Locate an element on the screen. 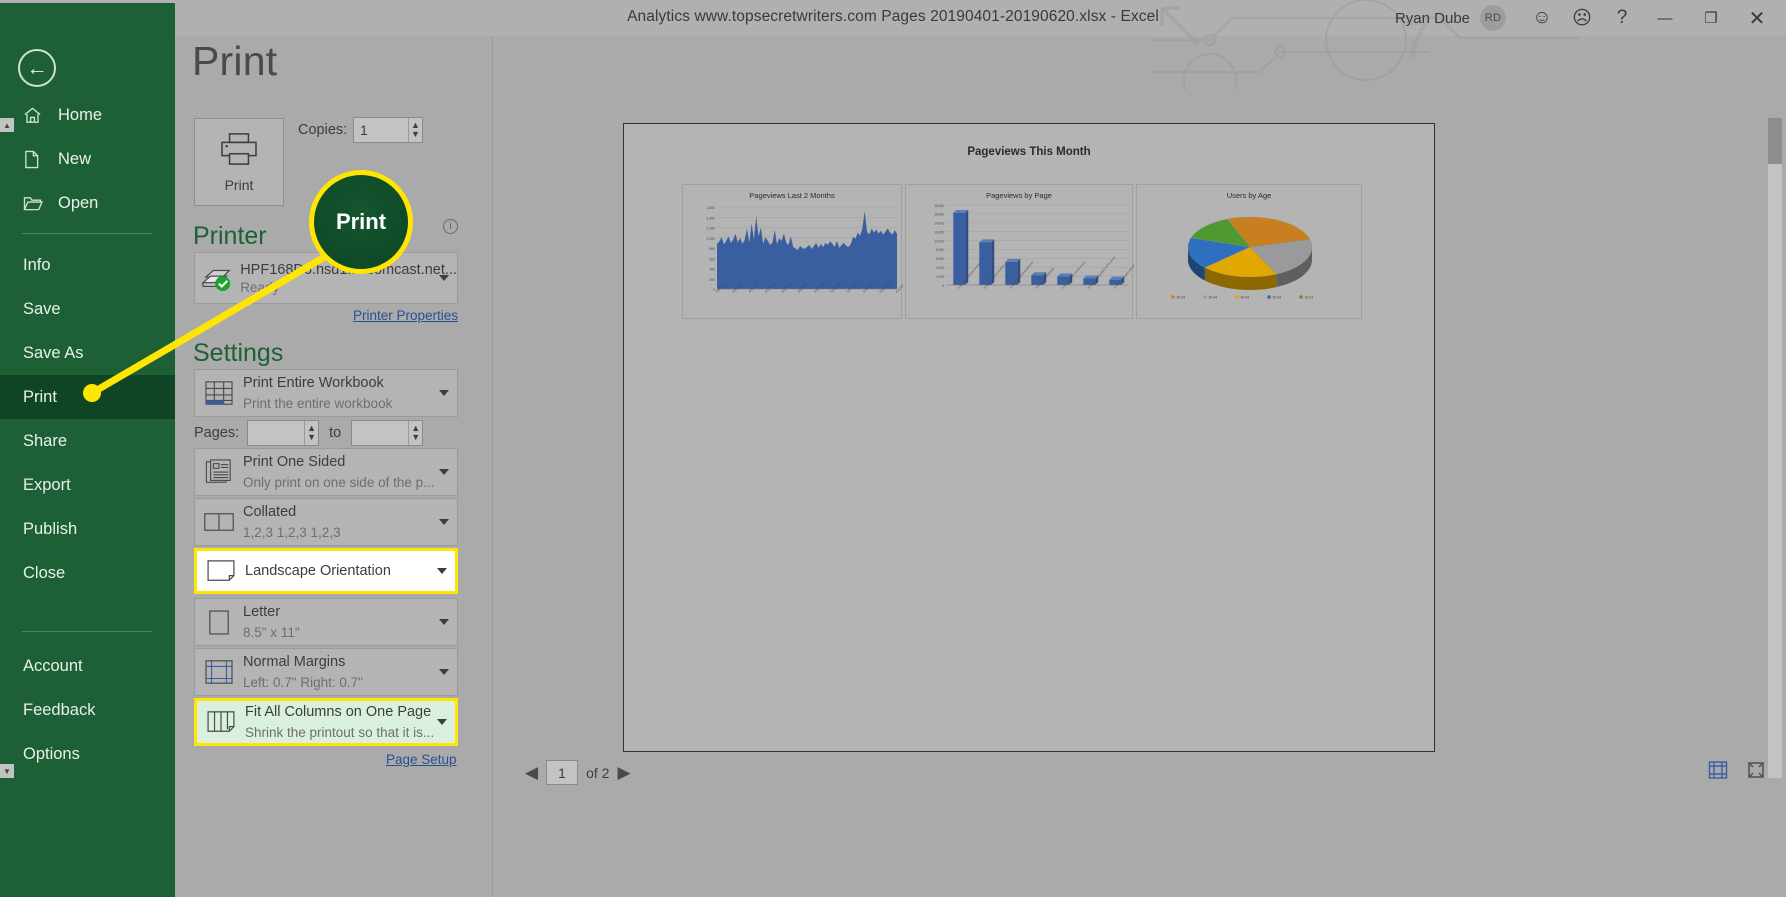  setting-orientation: Landscape Orientation is located at coordinates (326, 571).